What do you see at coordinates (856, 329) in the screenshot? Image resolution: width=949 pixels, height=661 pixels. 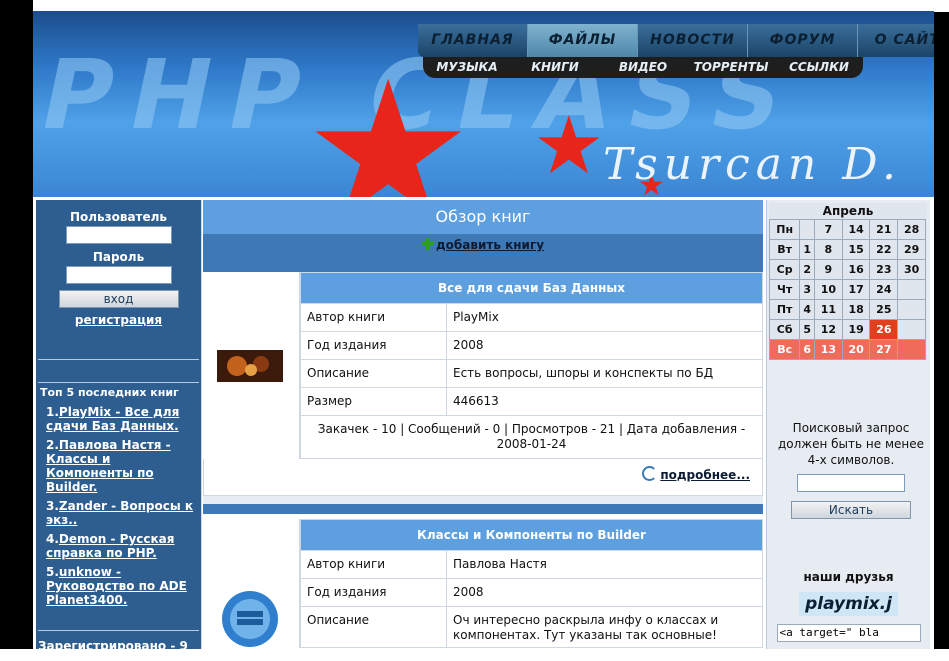 I see `calendar-day: 19` at bounding box center [856, 329].